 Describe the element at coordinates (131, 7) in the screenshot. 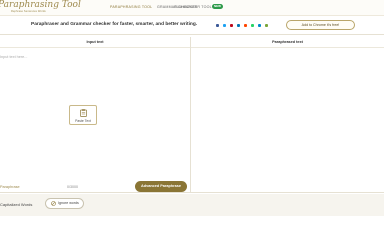

I see `nav-paraphrasing-tool: PARAPHRASING TOOL` at that location.